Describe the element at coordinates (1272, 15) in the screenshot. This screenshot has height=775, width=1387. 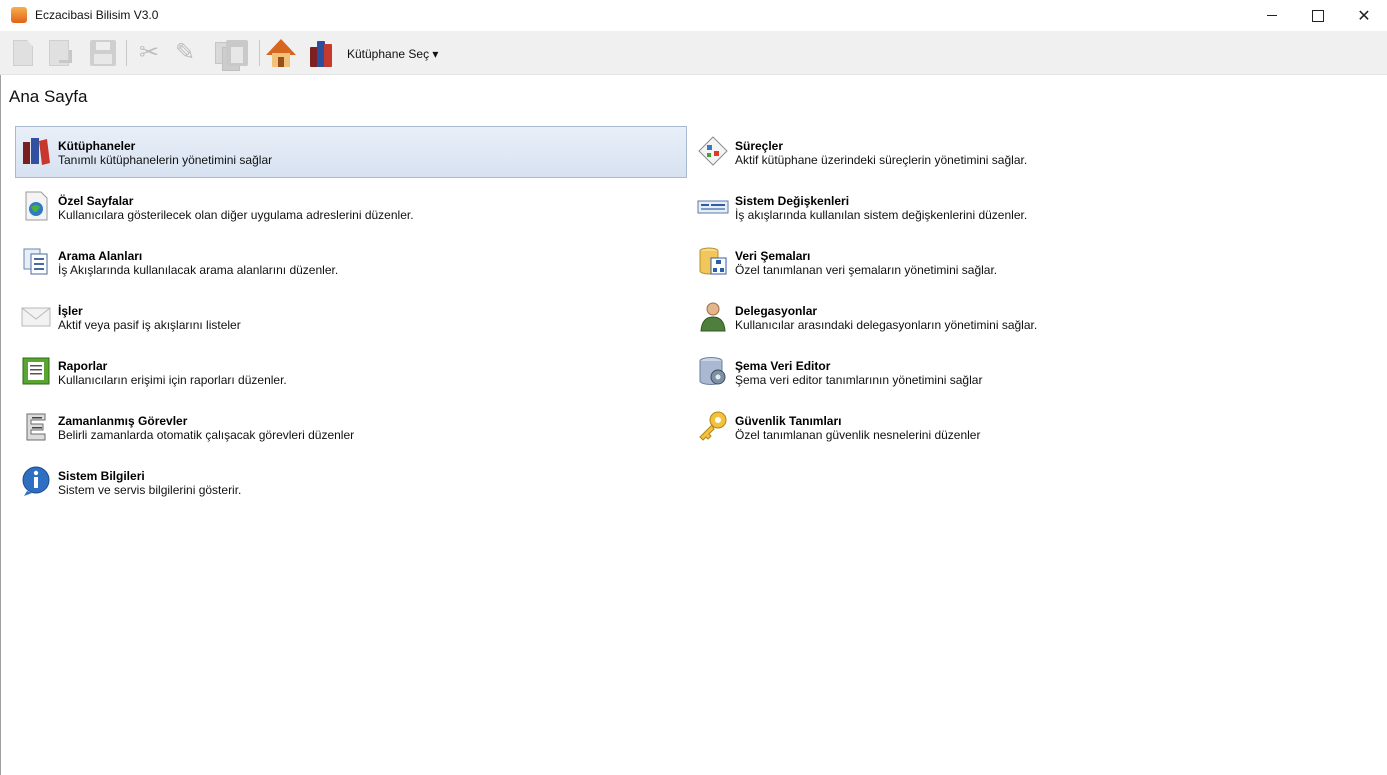
I see `minimize-button` at that location.